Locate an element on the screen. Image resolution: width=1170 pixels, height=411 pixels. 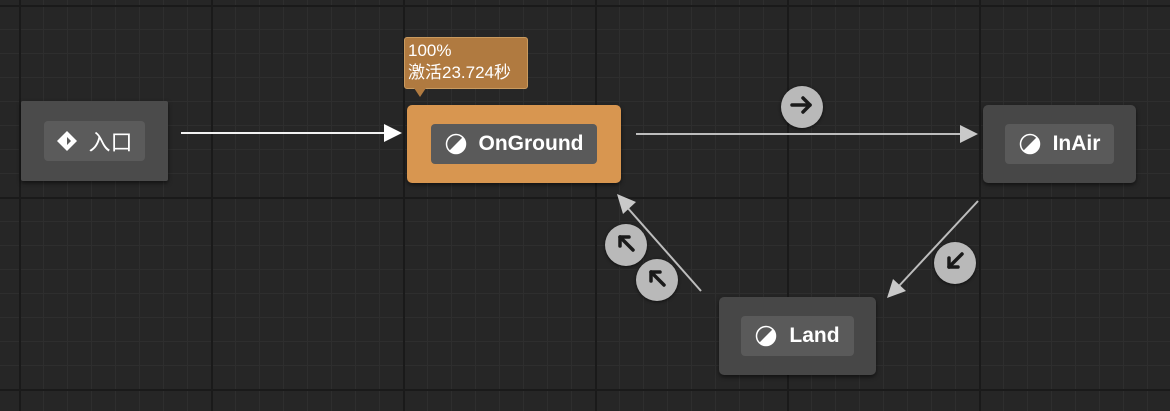
state-node-inair: InAir is located at coordinates (1059, 144).